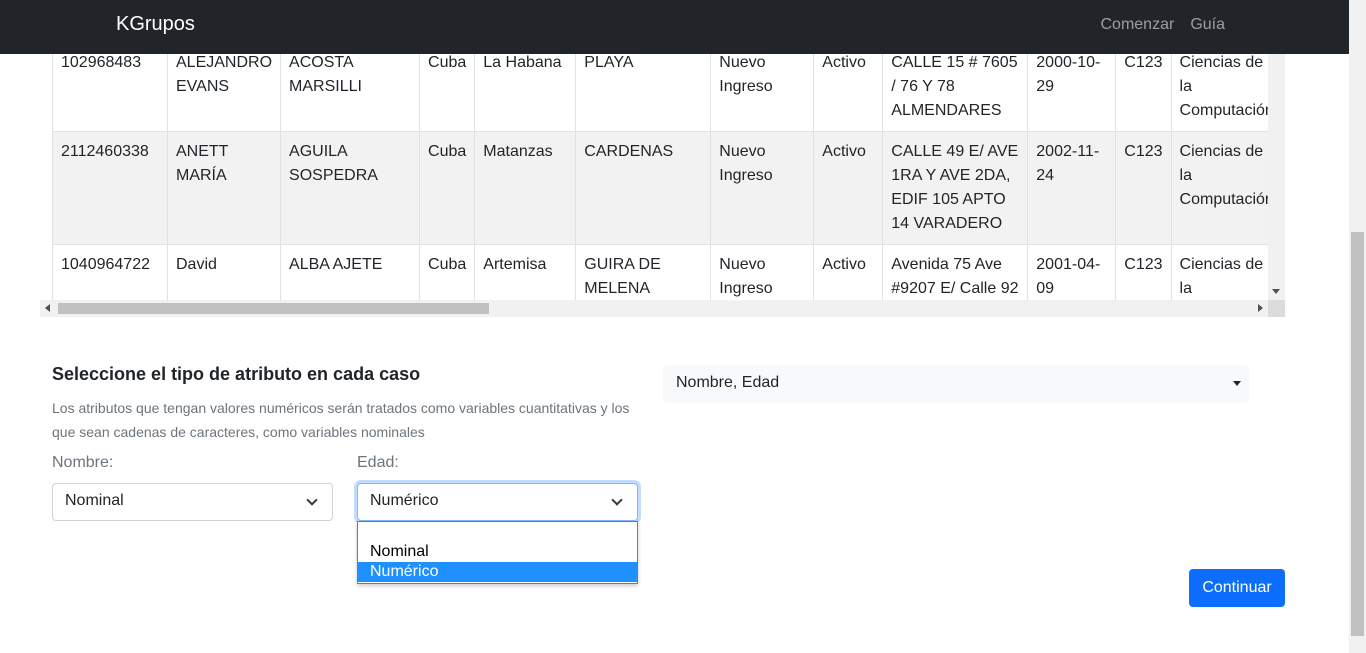 Image resolution: width=1366 pixels, height=653 pixels. What do you see at coordinates (350, 188) in the screenshot?
I see `table-cell: AGUILA SOSPEDRA` at bounding box center [350, 188].